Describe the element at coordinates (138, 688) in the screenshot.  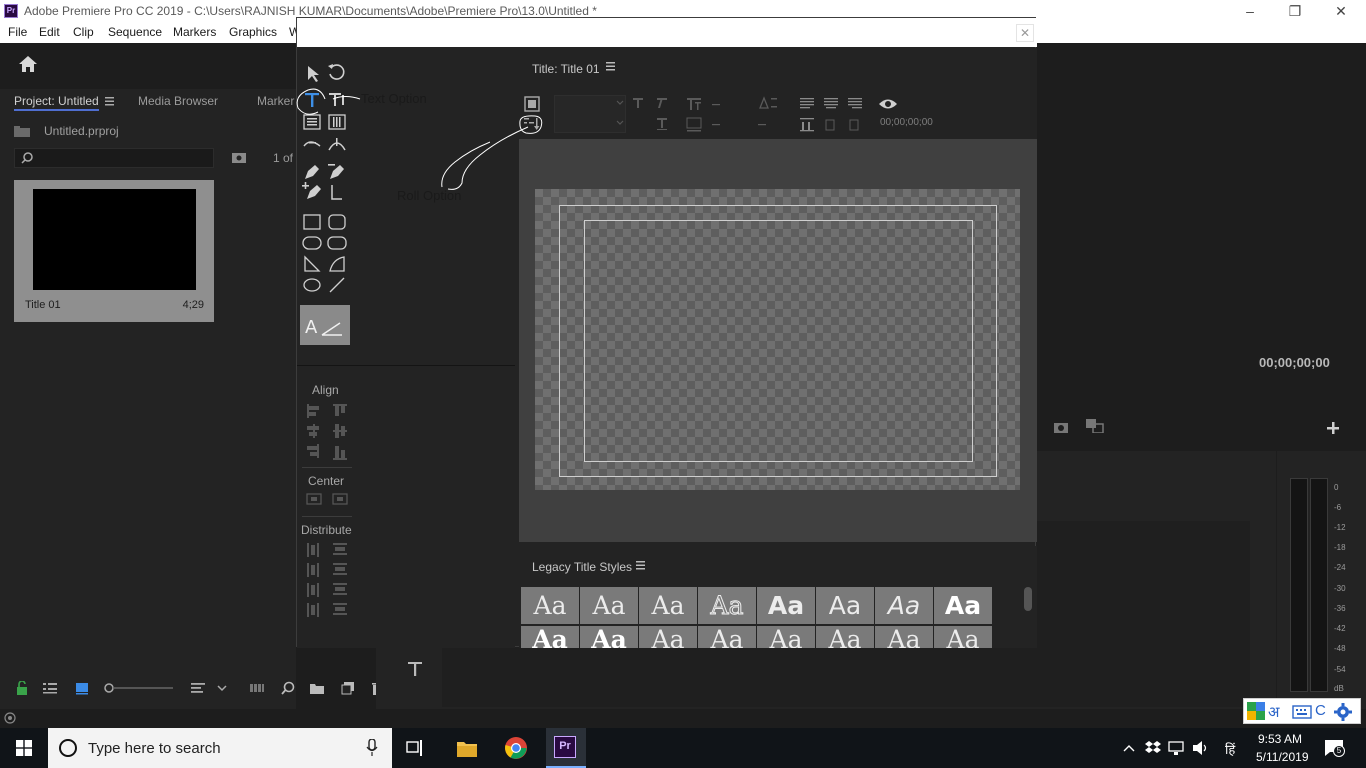
I see `zoom-slider` at that location.